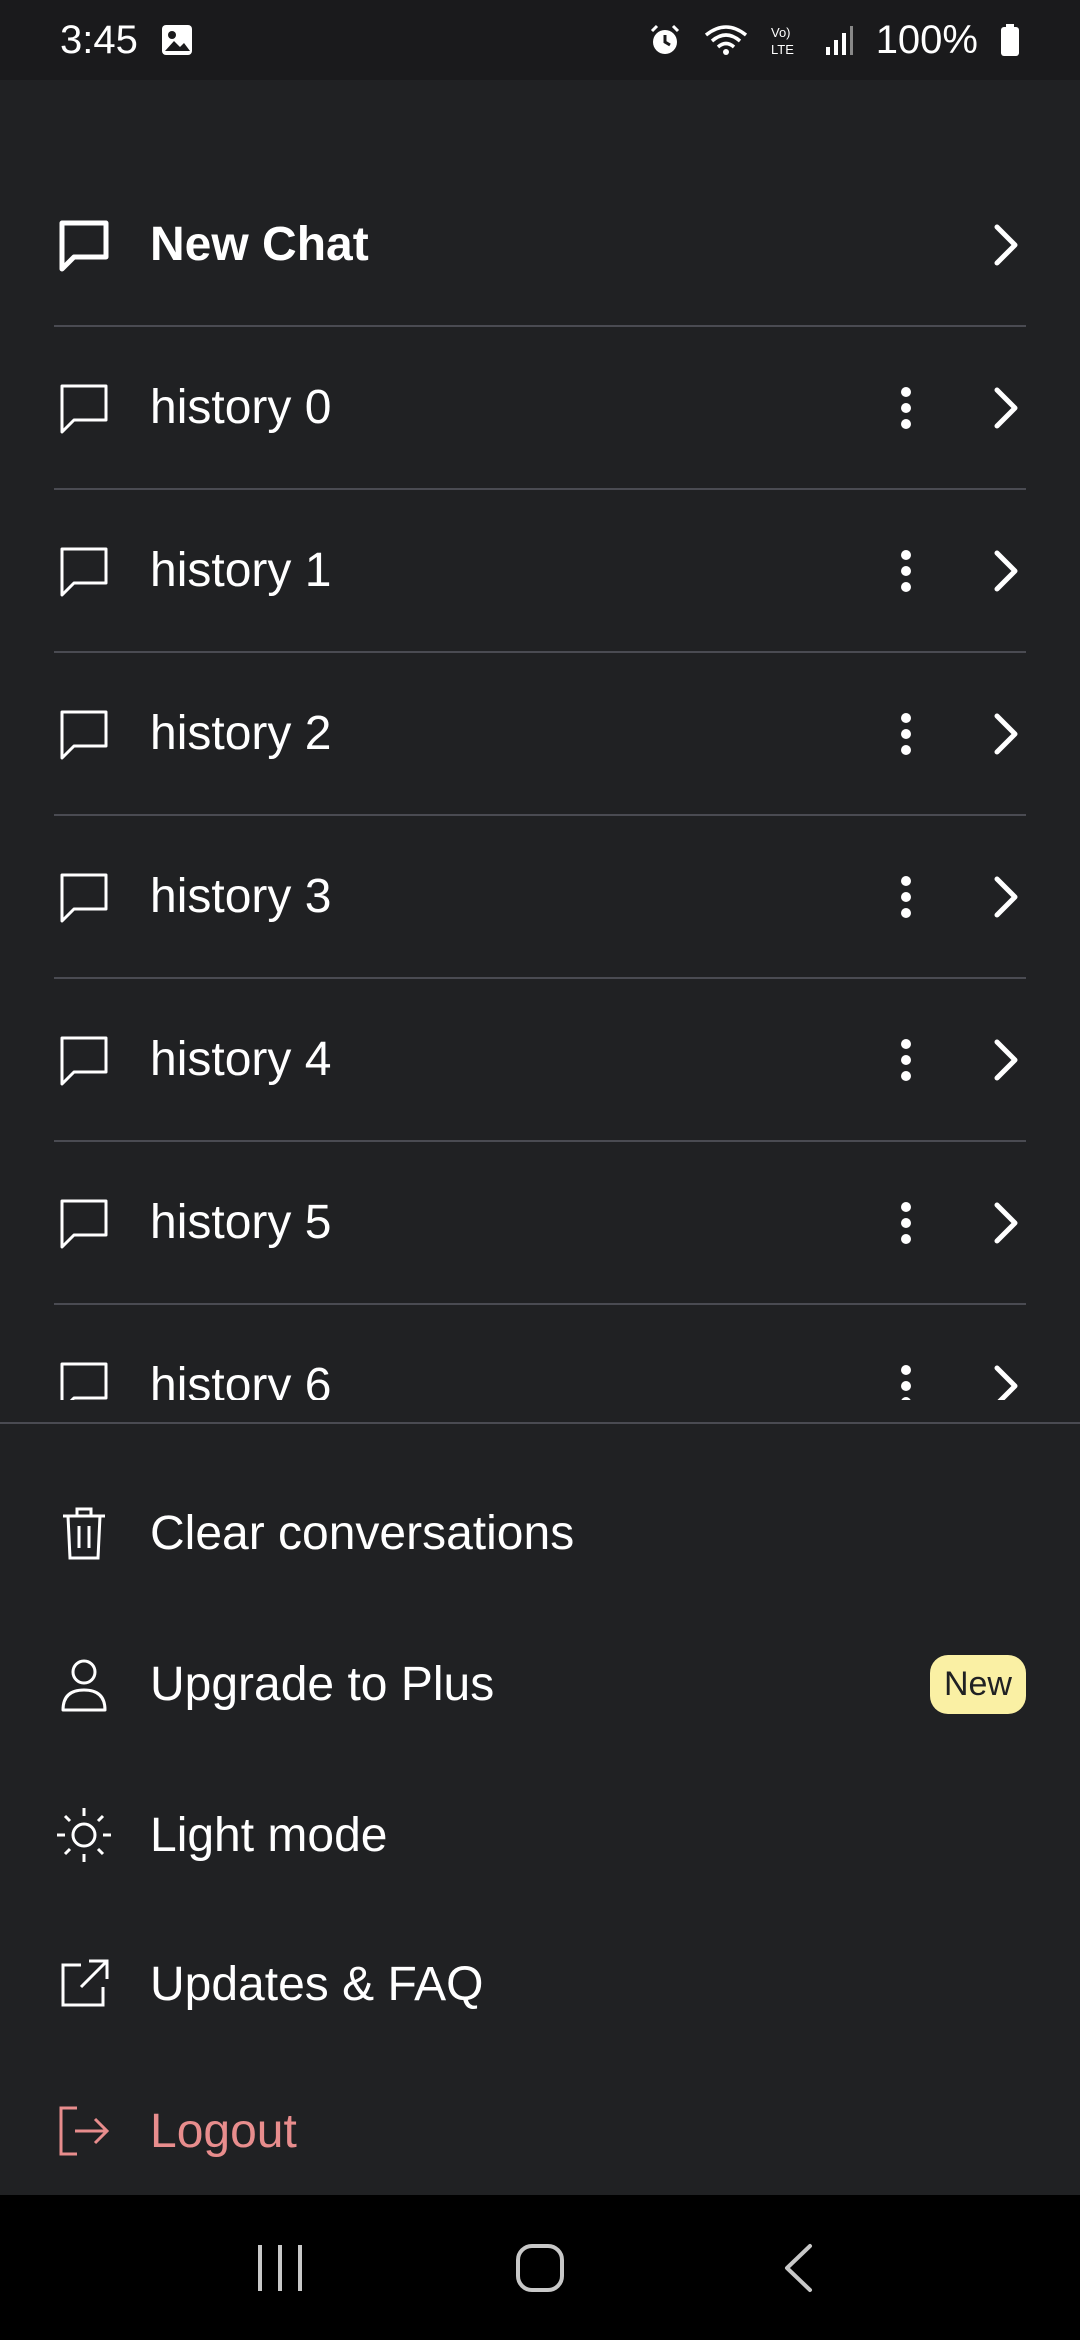 Image resolution: width=1080 pixels, height=2340 pixels. Describe the element at coordinates (540, 897) in the screenshot. I see `chat-history-item: history 3` at that location.